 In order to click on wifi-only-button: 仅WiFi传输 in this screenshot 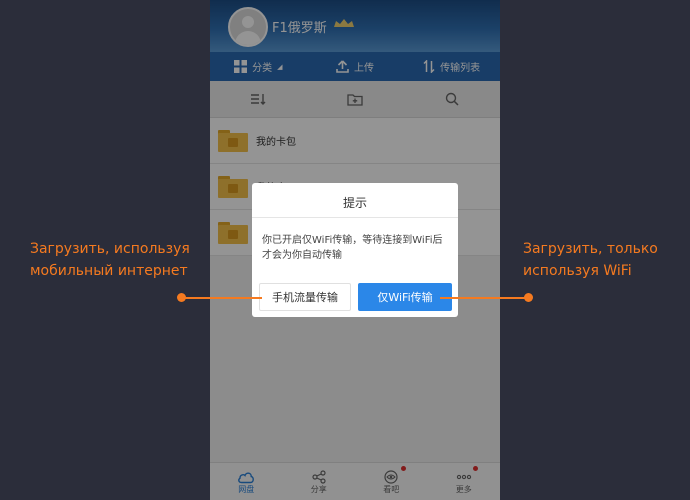, I will do `click(405, 297)`.